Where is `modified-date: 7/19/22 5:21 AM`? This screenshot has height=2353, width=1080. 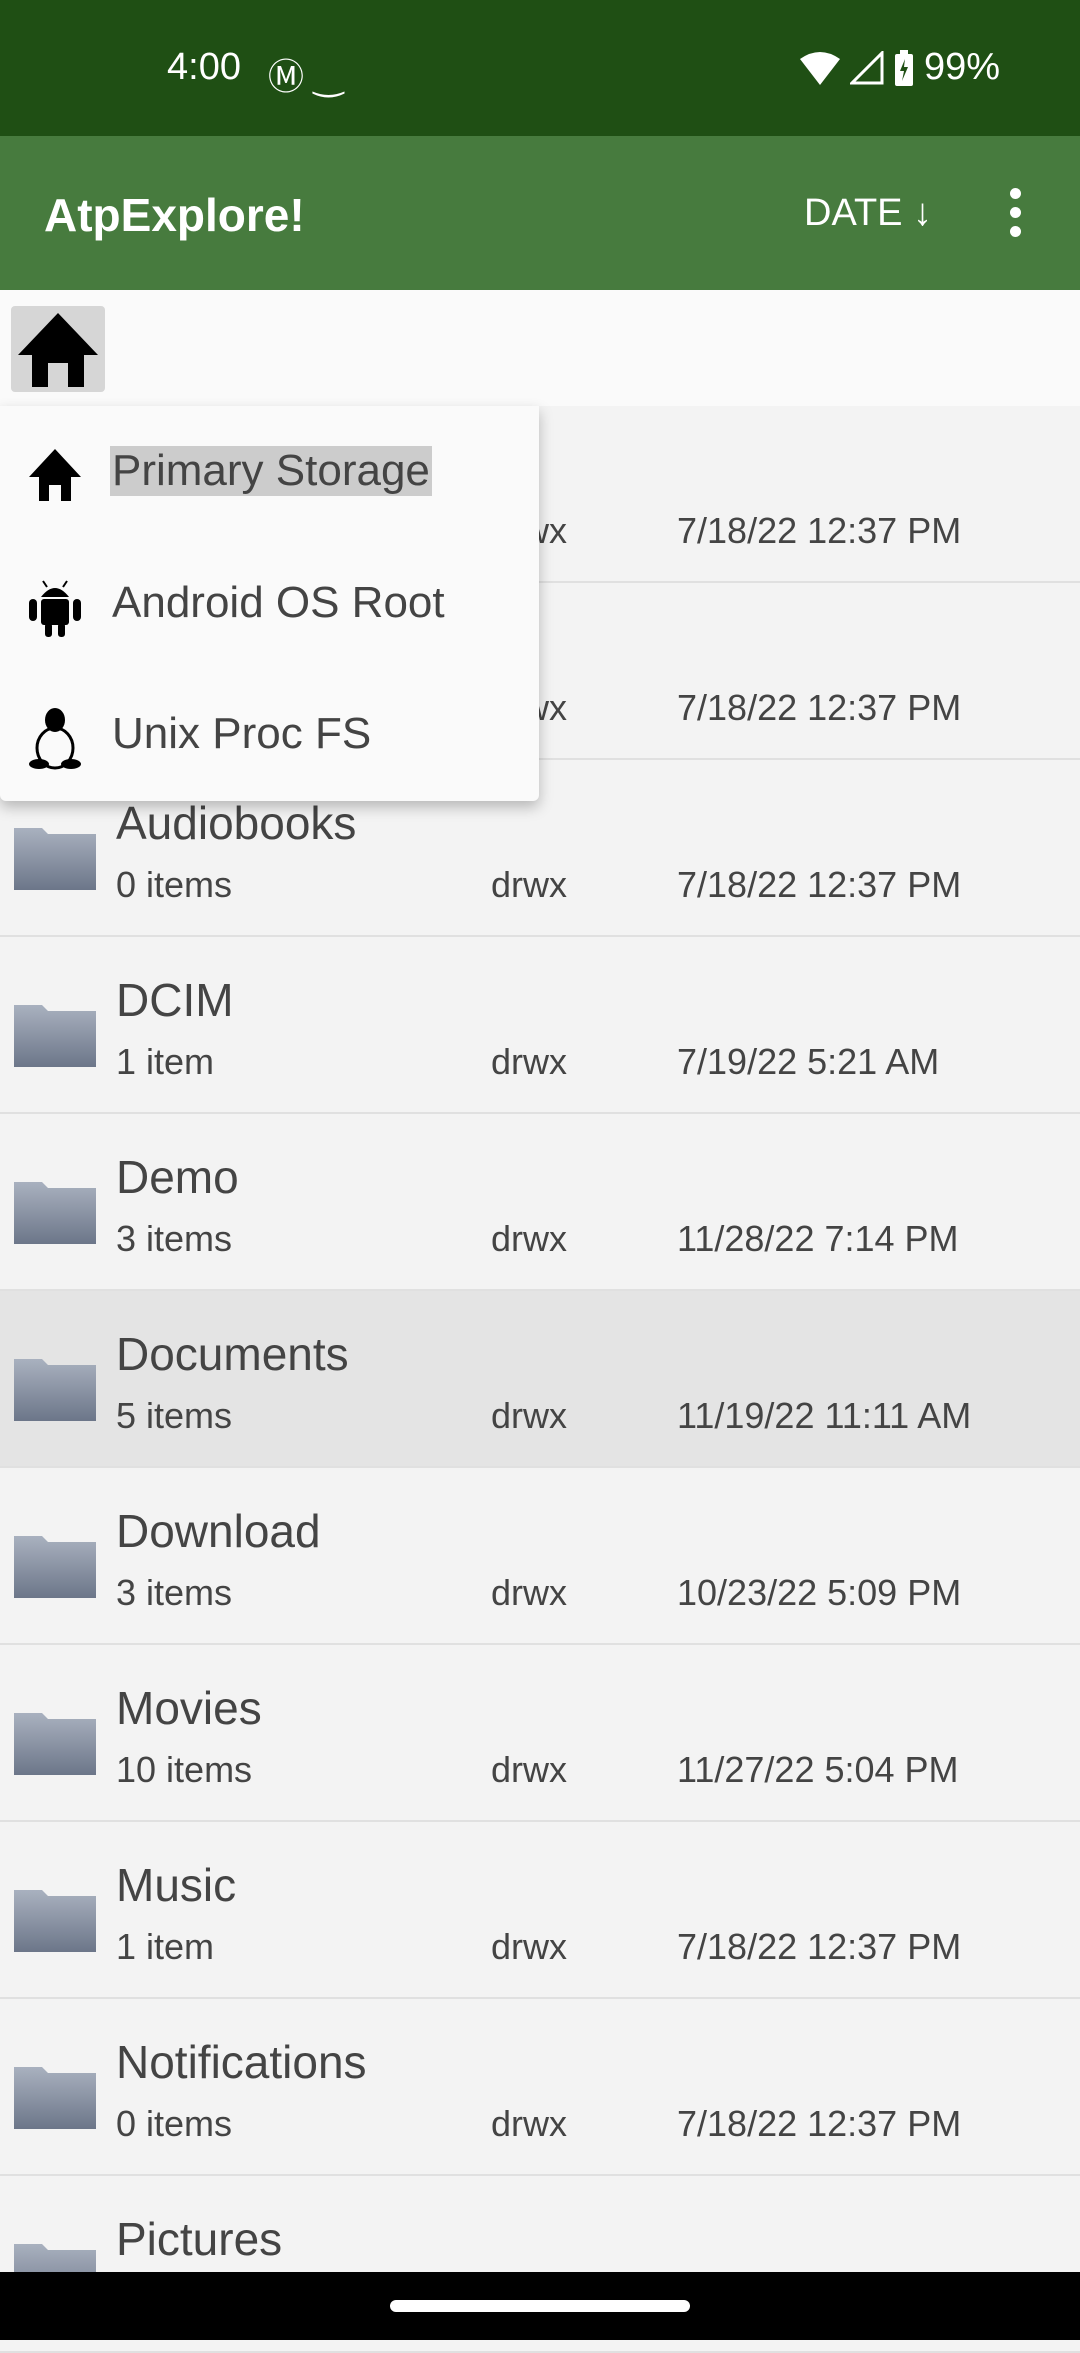 modified-date: 7/19/22 5:21 AM is located at coordinates (808, 1061).